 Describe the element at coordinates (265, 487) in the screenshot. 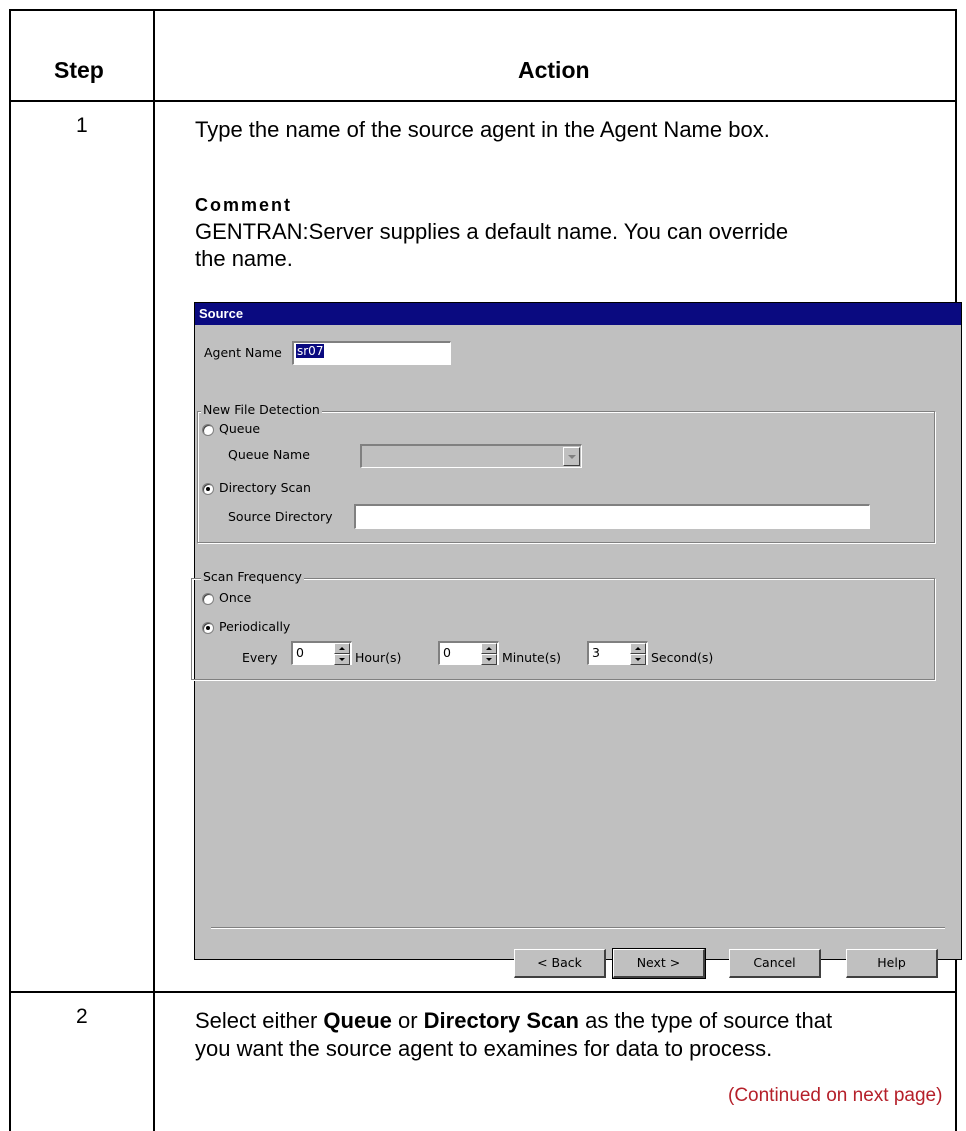

I see `directory-scan-label: Directory Scan` at that location.